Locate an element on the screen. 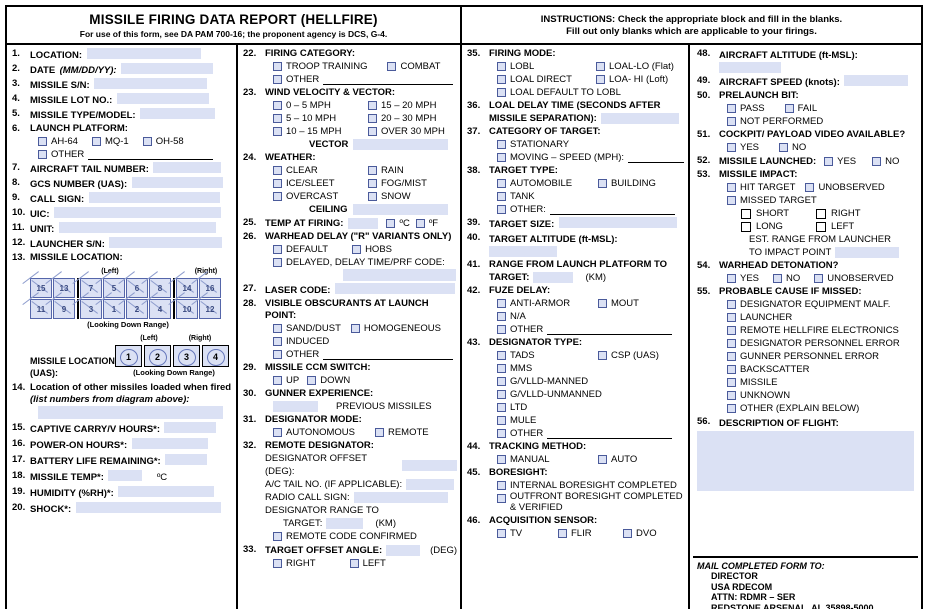 This screenshot has height=609, width=928. gunner-experience-input is located at coordinates (295, 406).